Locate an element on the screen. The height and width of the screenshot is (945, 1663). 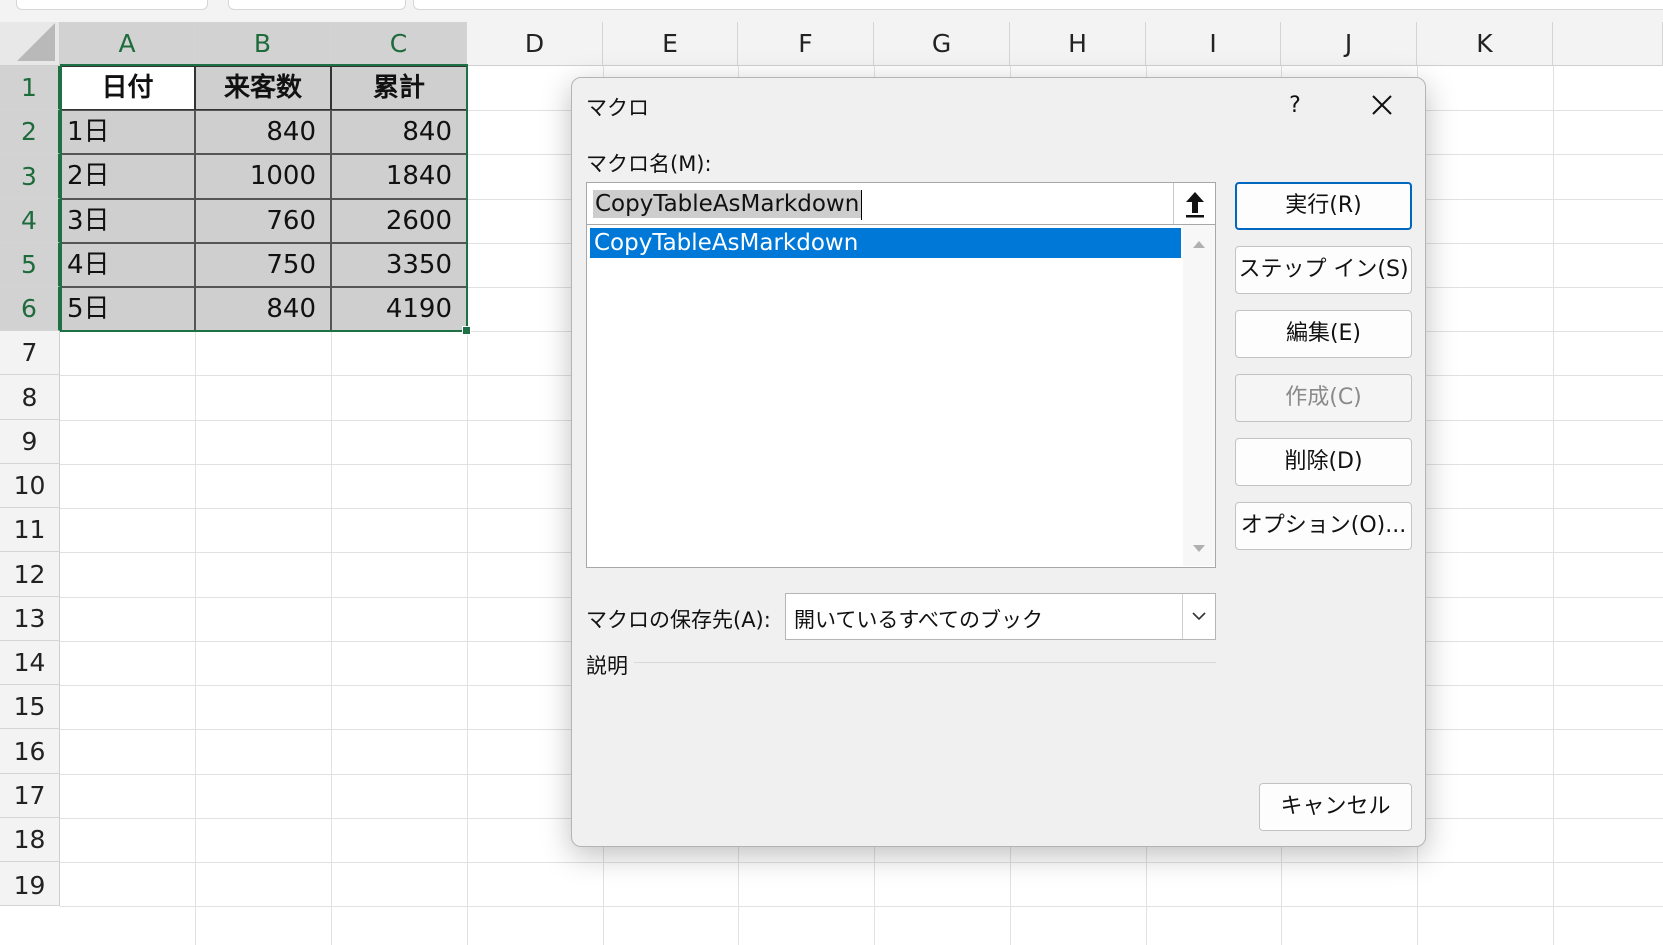
name-box is located at coordinates (112, 5).